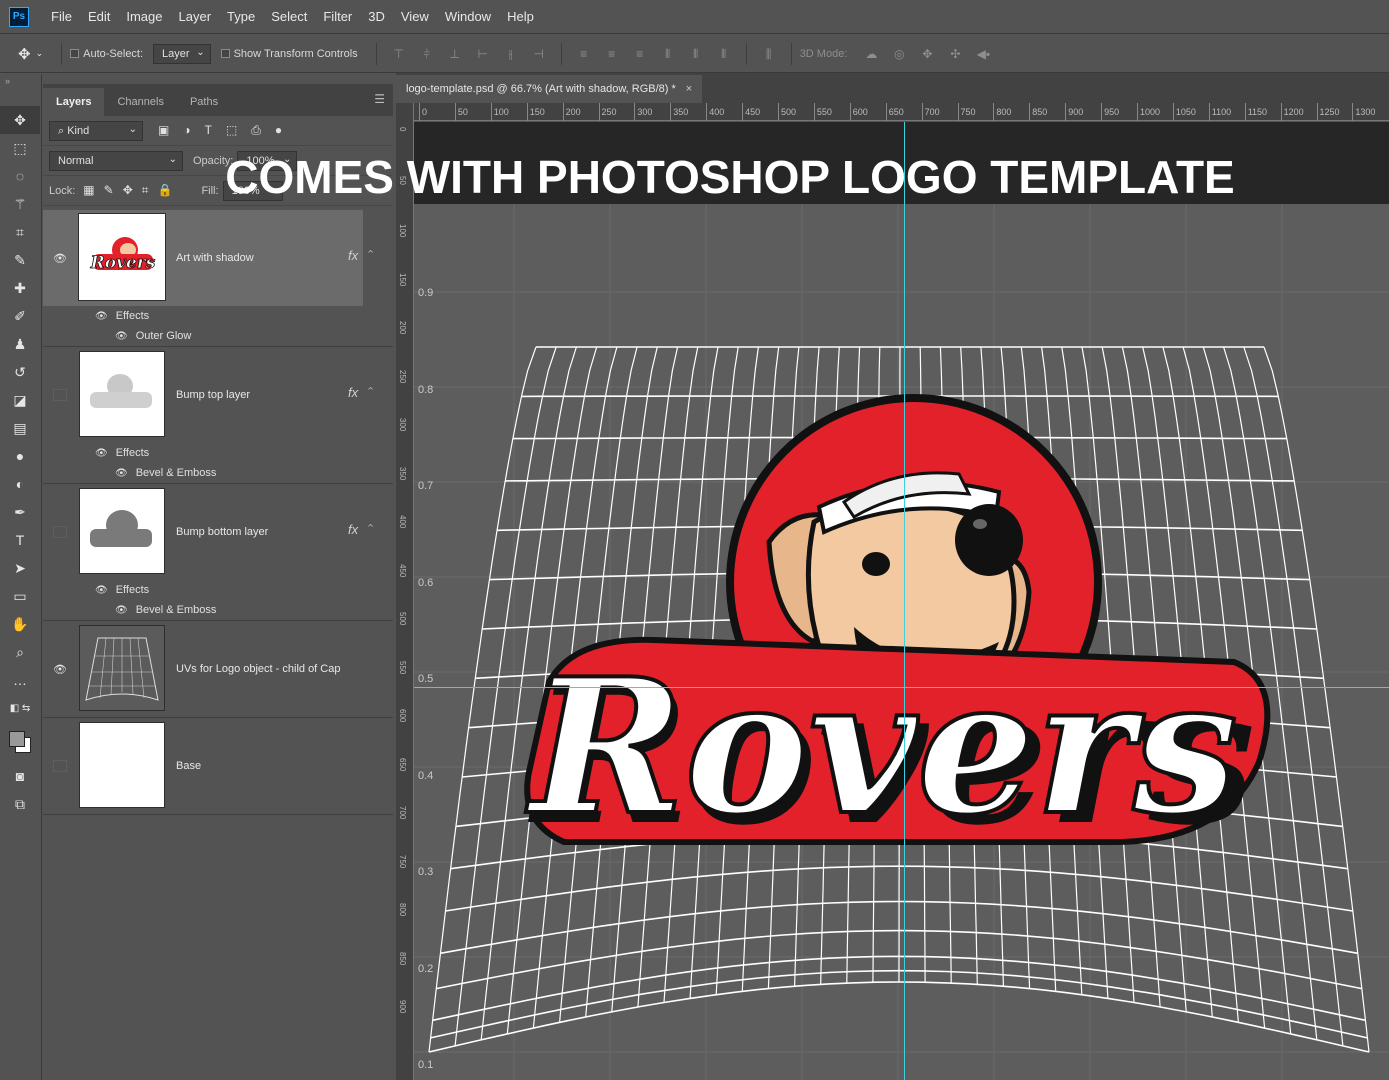  What do you see at coordinates (640, 54) in the screenshot?
I see `distribute-bottom-icon: ≡` at bounding box center [640, 54].